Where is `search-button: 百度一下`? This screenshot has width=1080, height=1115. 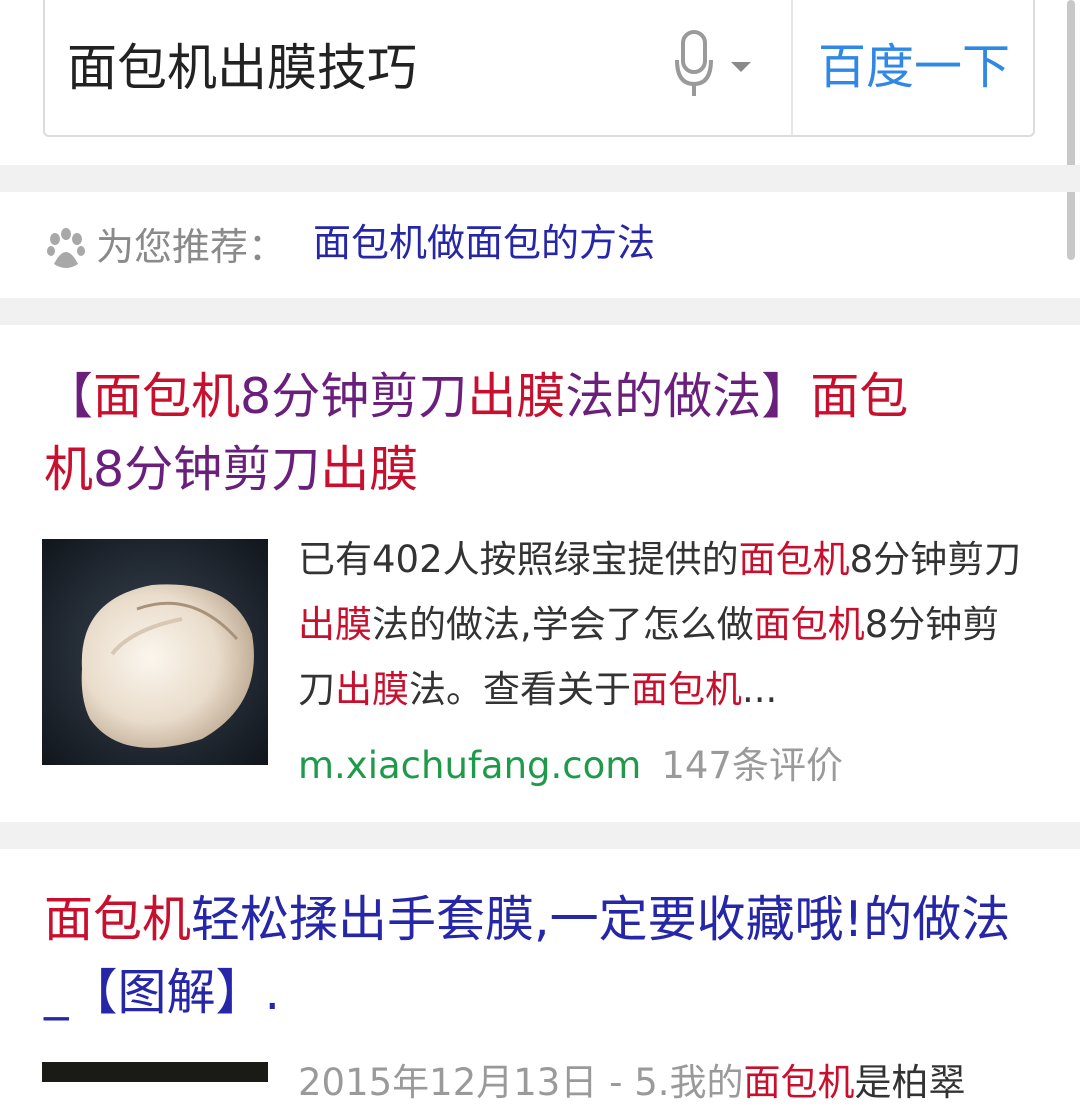 search-button: 百度一下 is located at coordinates (914, 67).